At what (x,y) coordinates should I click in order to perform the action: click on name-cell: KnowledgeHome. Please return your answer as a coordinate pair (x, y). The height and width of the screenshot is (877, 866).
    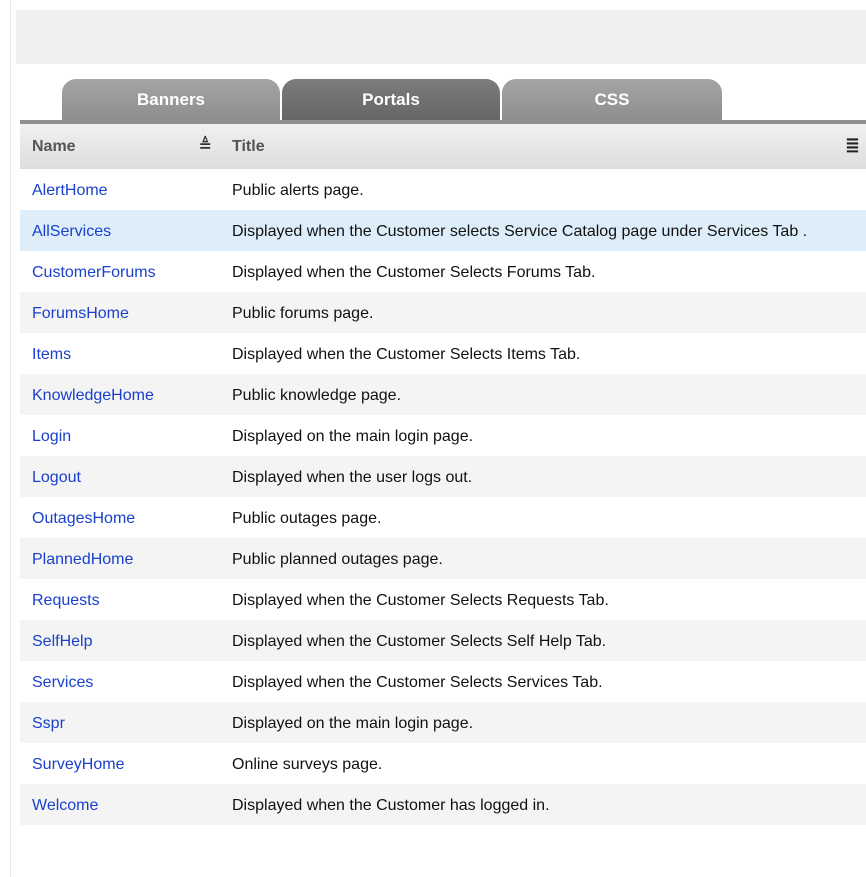
    Looking at the image, I should click on (120, 394).